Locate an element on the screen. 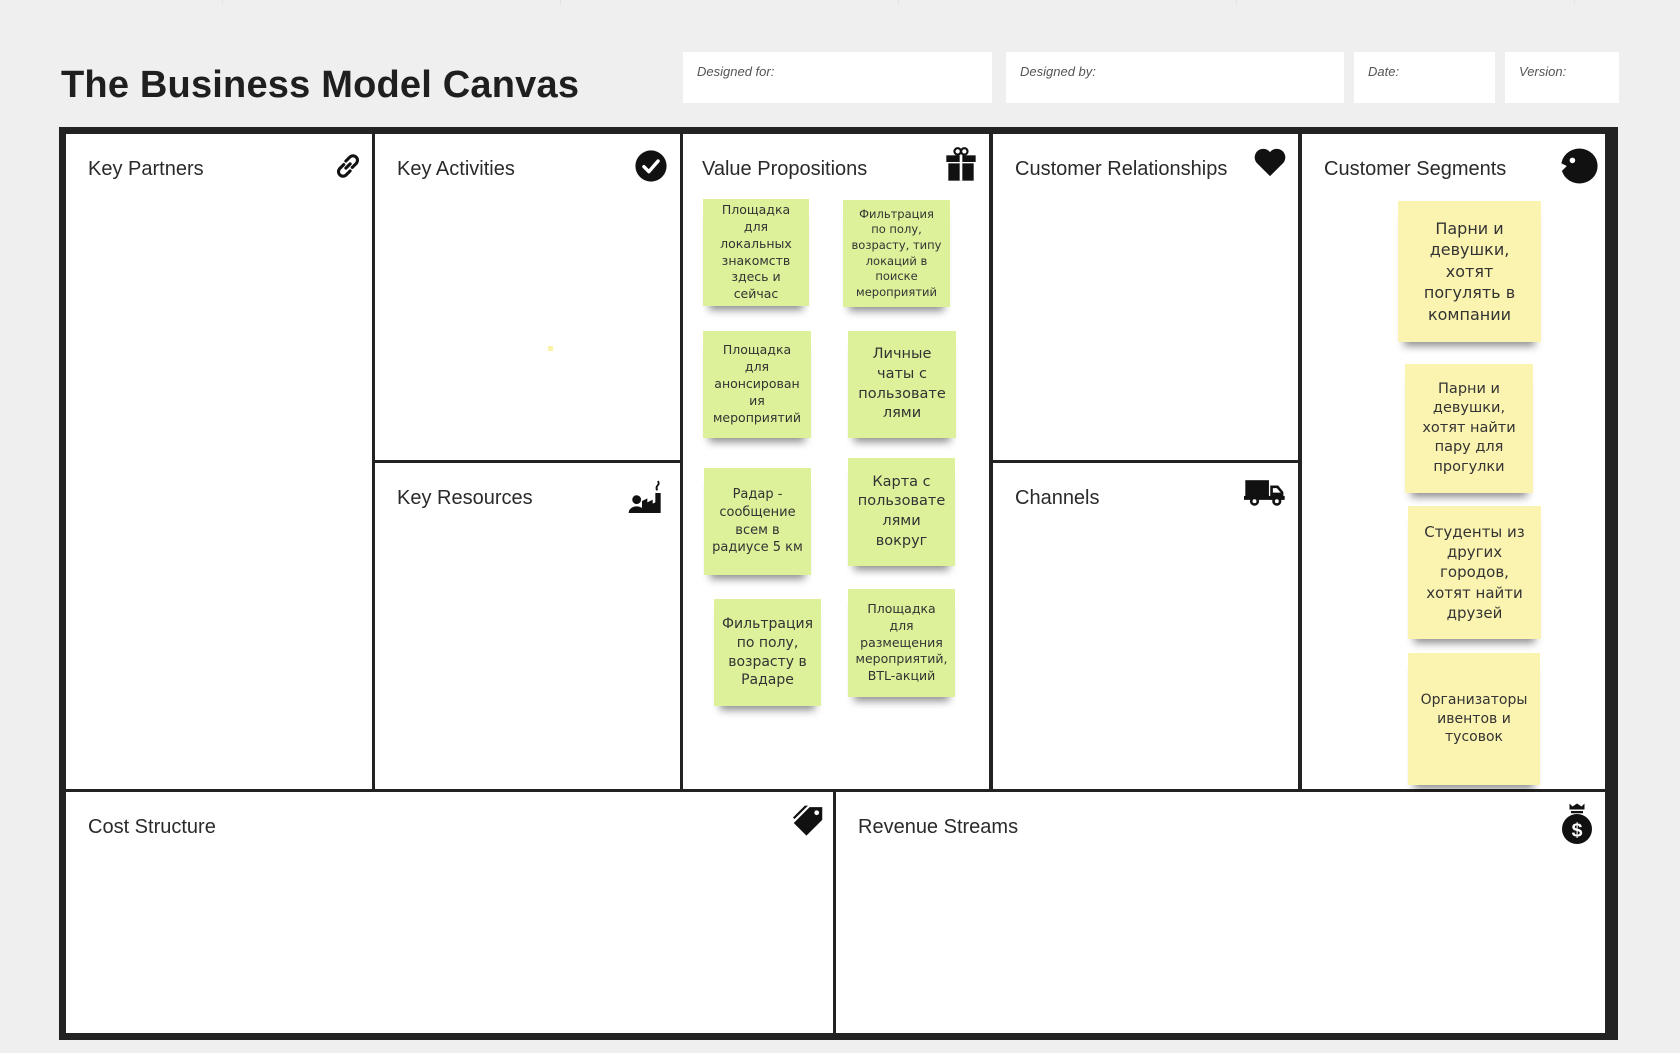 The width and height of the screenshot is (1680, 1053). value-note: Личные чаты с пользовате лями is located at coordinates (902, 384).